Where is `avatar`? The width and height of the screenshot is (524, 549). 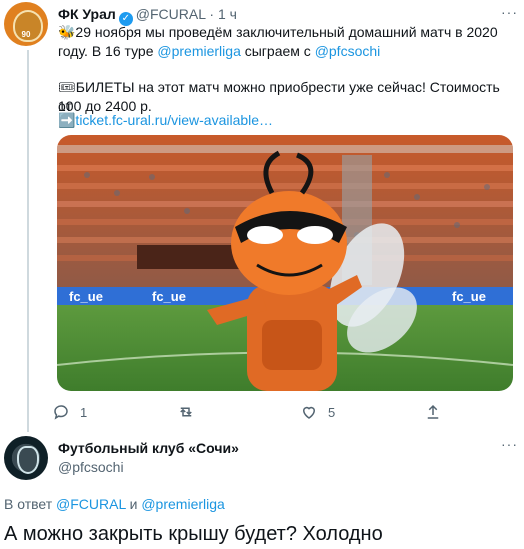
avatar is located at coordinates (26, 458).